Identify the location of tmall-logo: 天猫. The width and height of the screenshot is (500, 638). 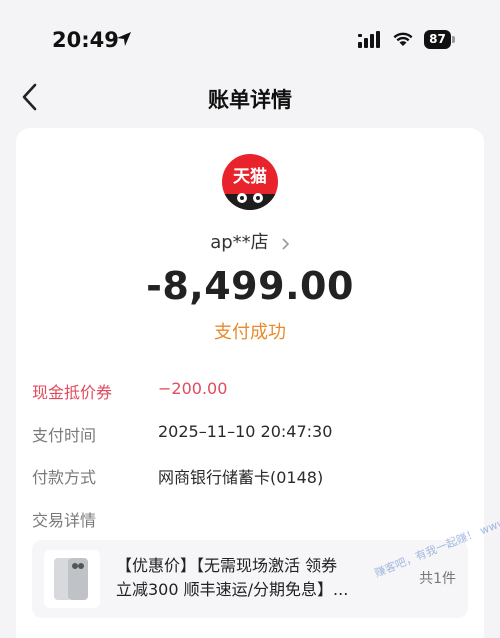
(250, 182).